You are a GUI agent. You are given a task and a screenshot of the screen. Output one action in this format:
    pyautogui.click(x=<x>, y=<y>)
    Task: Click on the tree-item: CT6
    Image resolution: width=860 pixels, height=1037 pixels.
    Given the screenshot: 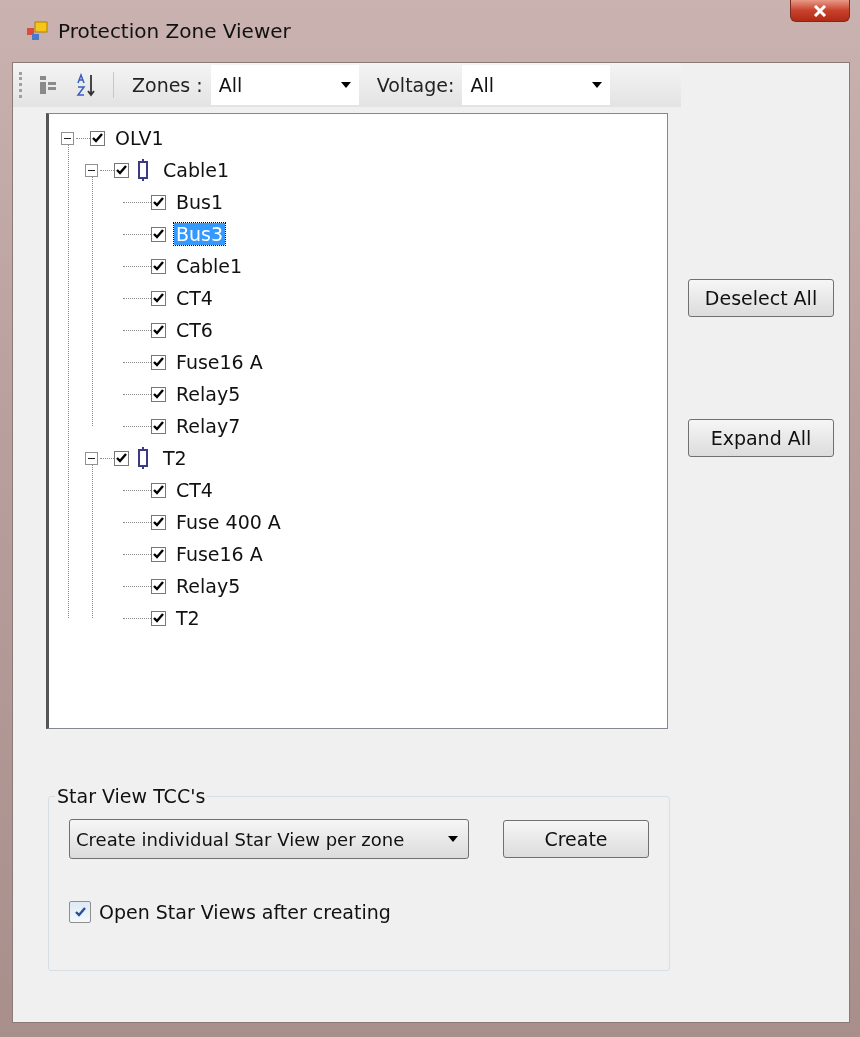 What is the action you would take?
    pyautogui.click(x=194, y=330)
    